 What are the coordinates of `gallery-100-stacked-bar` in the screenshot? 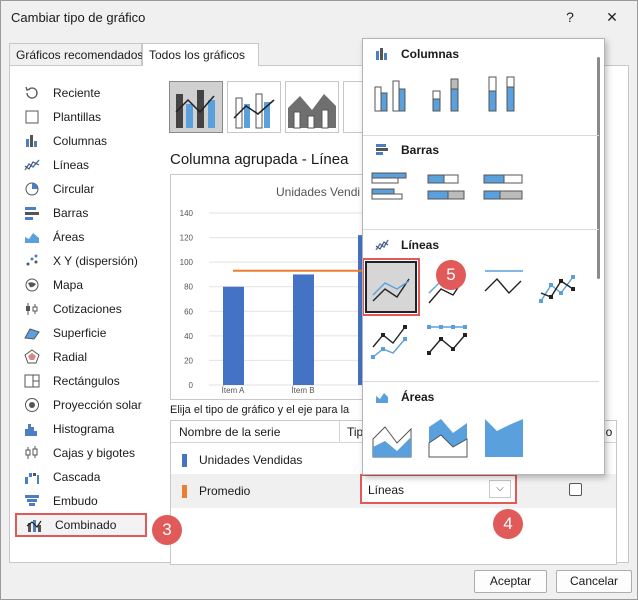 It's located at (504, 190).